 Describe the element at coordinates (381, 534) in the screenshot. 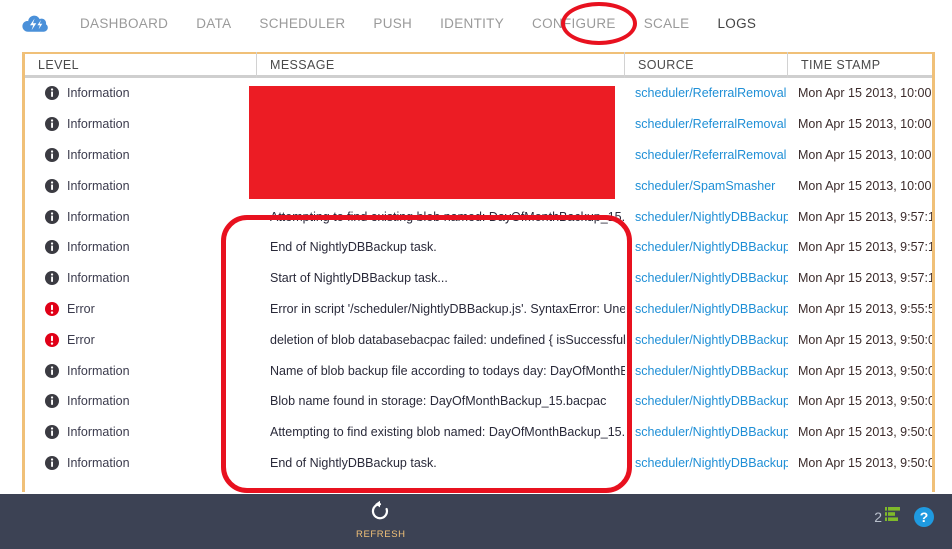

I see `refresh-button-label: REFRESH` at that location.